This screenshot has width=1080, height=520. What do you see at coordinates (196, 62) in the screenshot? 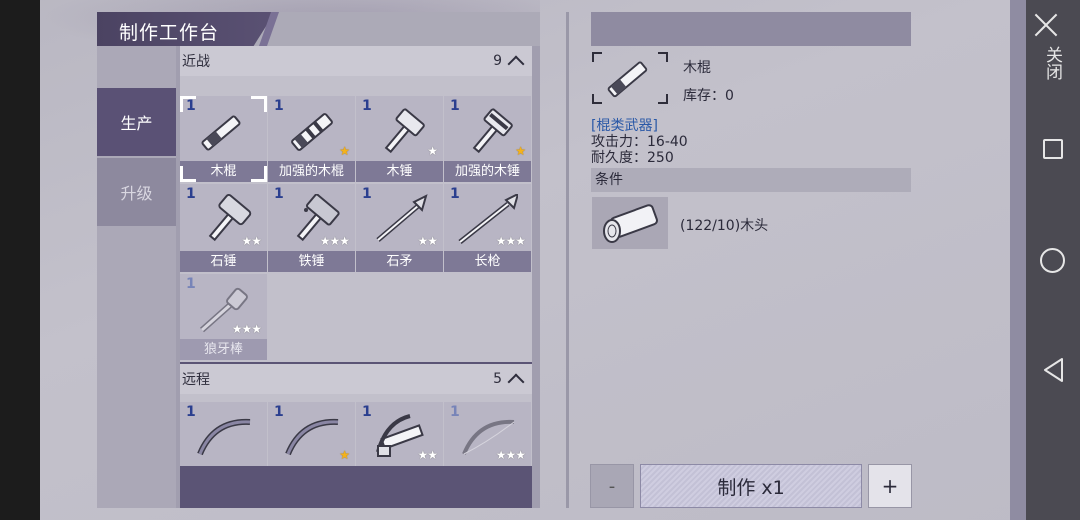
I see `category-label: 近战` at bounding box center [196, 62].